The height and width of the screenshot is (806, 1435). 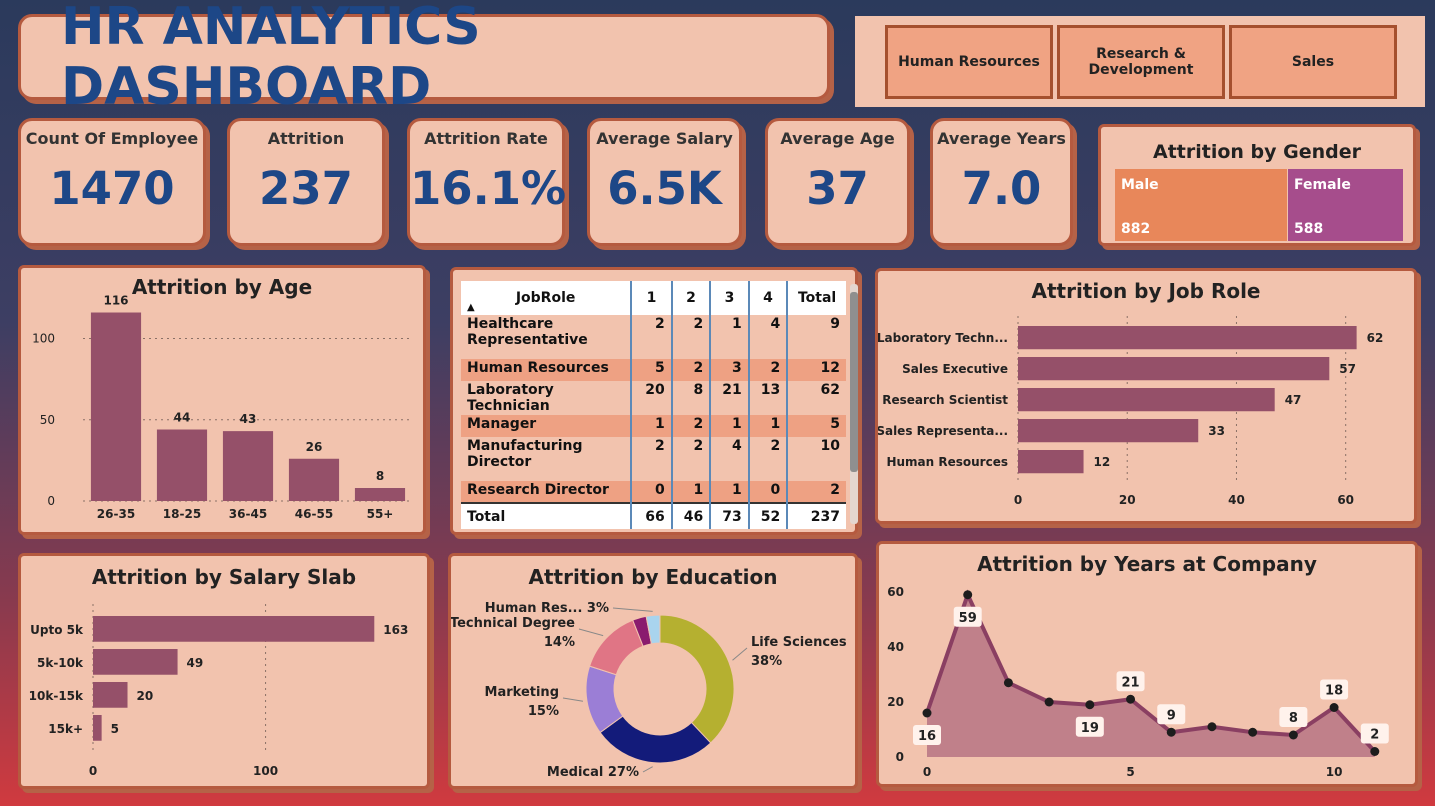 I want to click on gender-chart-title: Attrition by Gender, so click(x=1256, y=152).